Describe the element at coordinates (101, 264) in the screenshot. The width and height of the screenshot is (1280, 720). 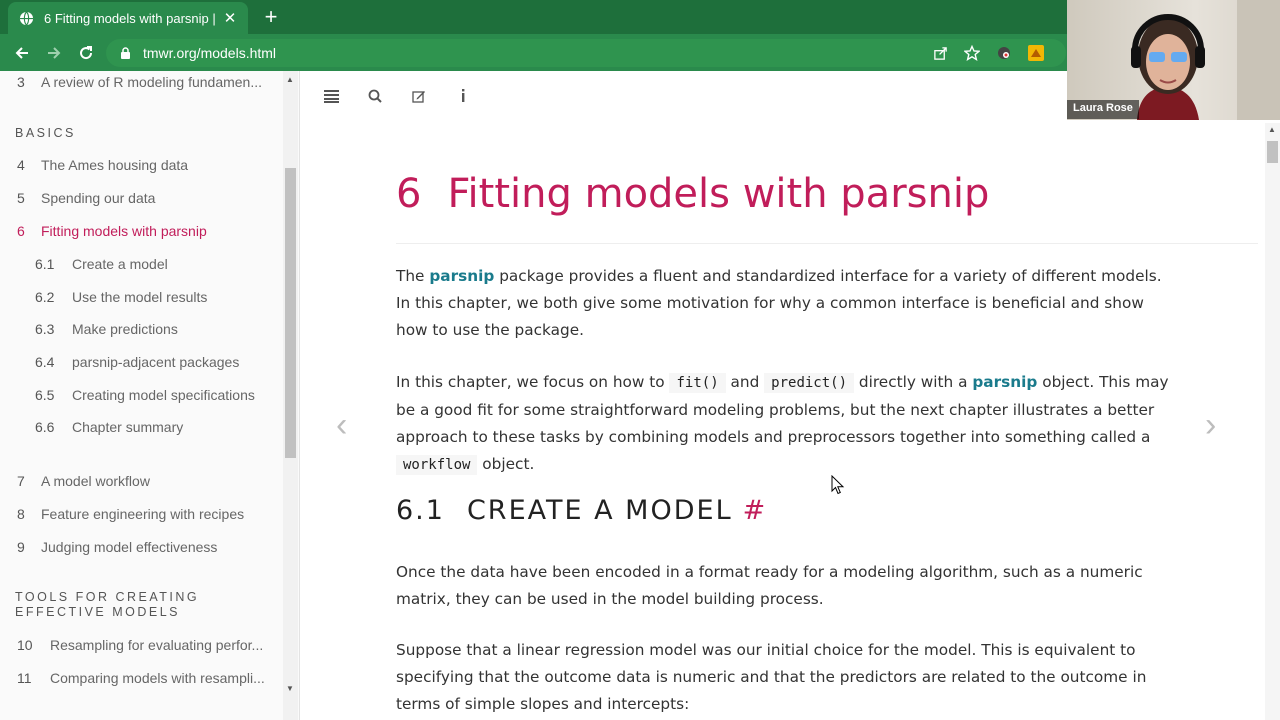
I see `toc-subitem: 6.1 Create a model` at that location.